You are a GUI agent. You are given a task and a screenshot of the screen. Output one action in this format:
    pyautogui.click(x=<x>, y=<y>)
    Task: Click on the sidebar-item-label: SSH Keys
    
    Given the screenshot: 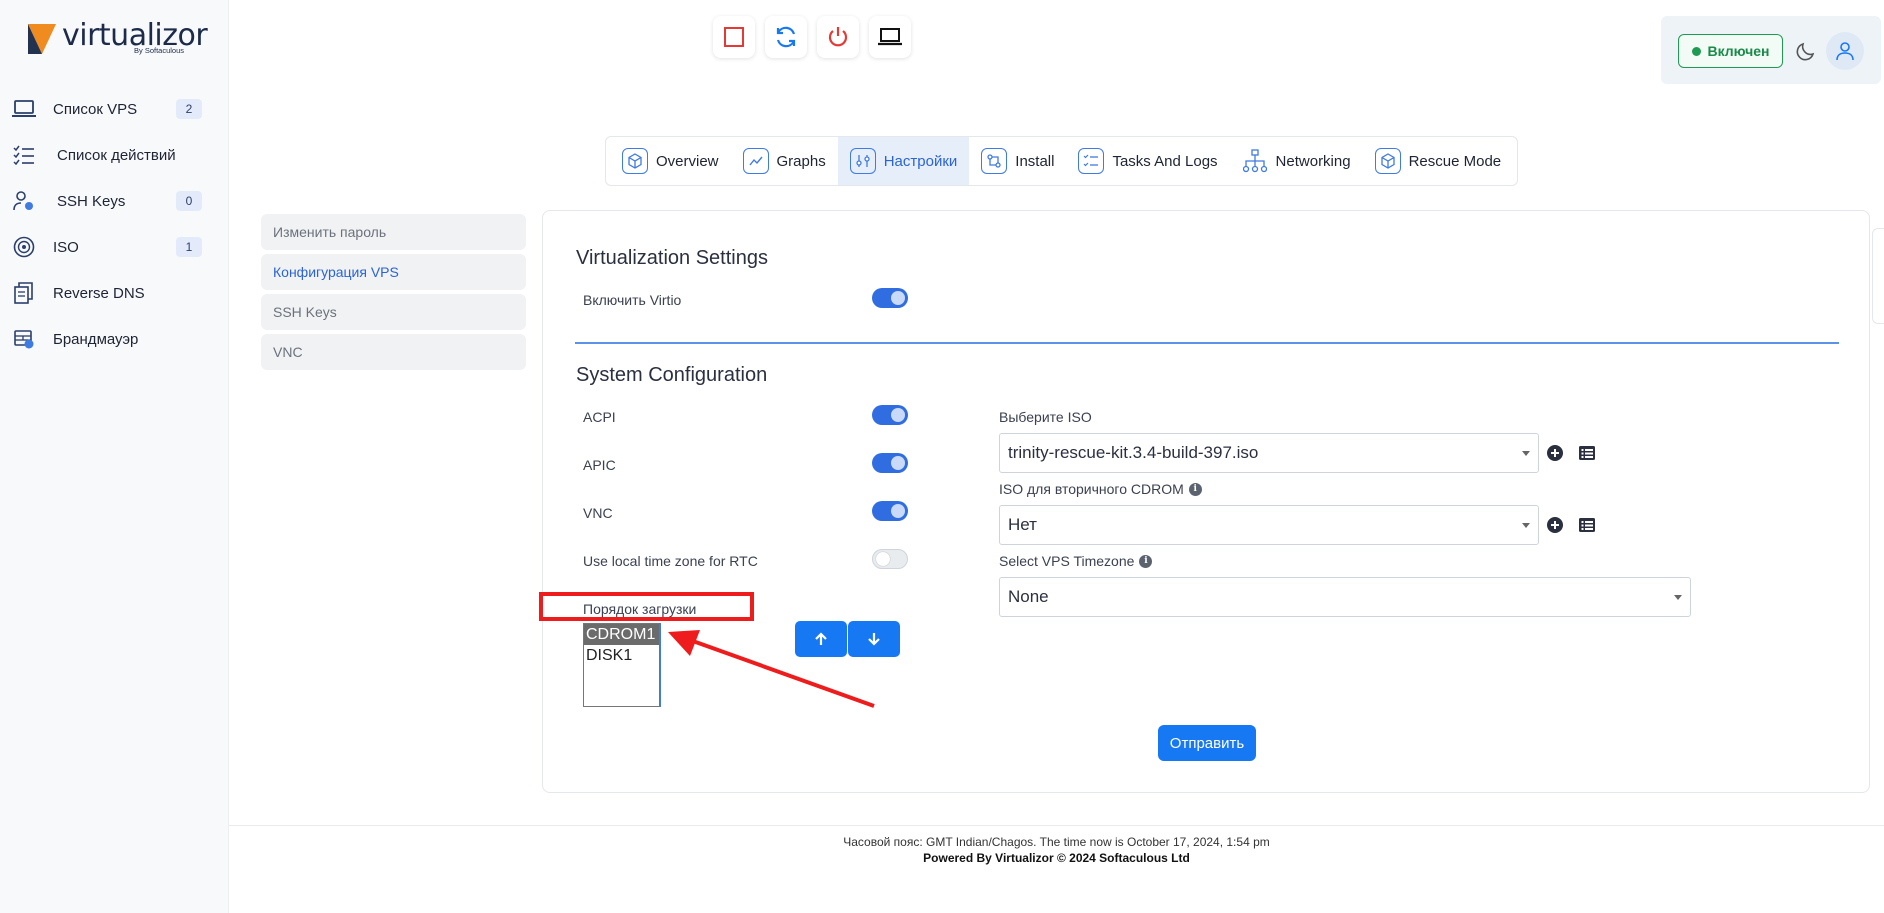 What is the action you would take?
    pyautogui.click(x=91, y=201)
    